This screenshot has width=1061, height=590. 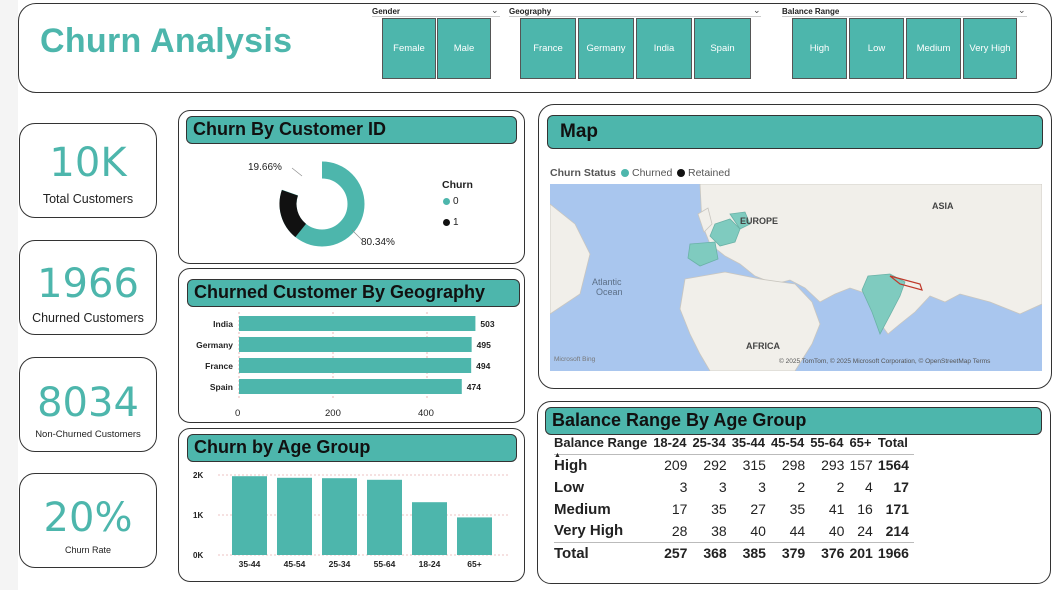 I want to click on kpi-label: Churn Rate, so click(x=88, y=550).